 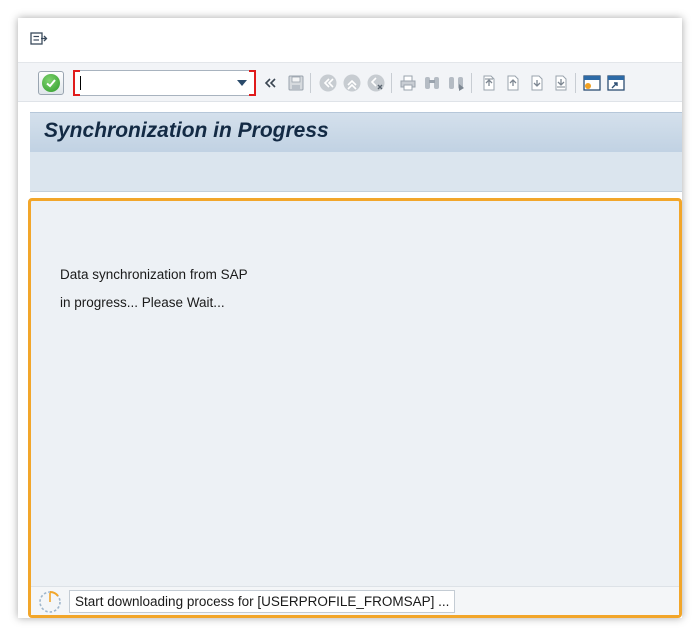 What do you see at coordinates (356, 132) in the screenshot?
I see `title-bar: Synchronization in Progress` at bounding box center [356, 132].